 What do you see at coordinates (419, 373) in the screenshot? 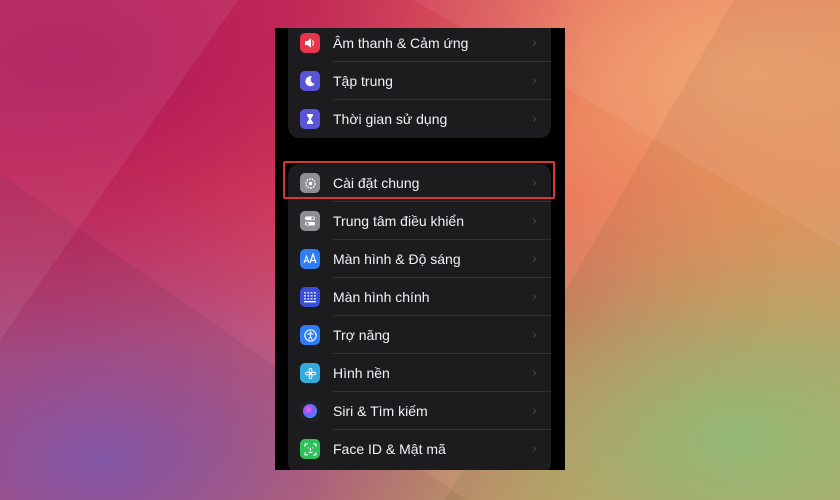
I see `settings-row-wallpaper: Hình nền ›` at bounding box center [419, 373].